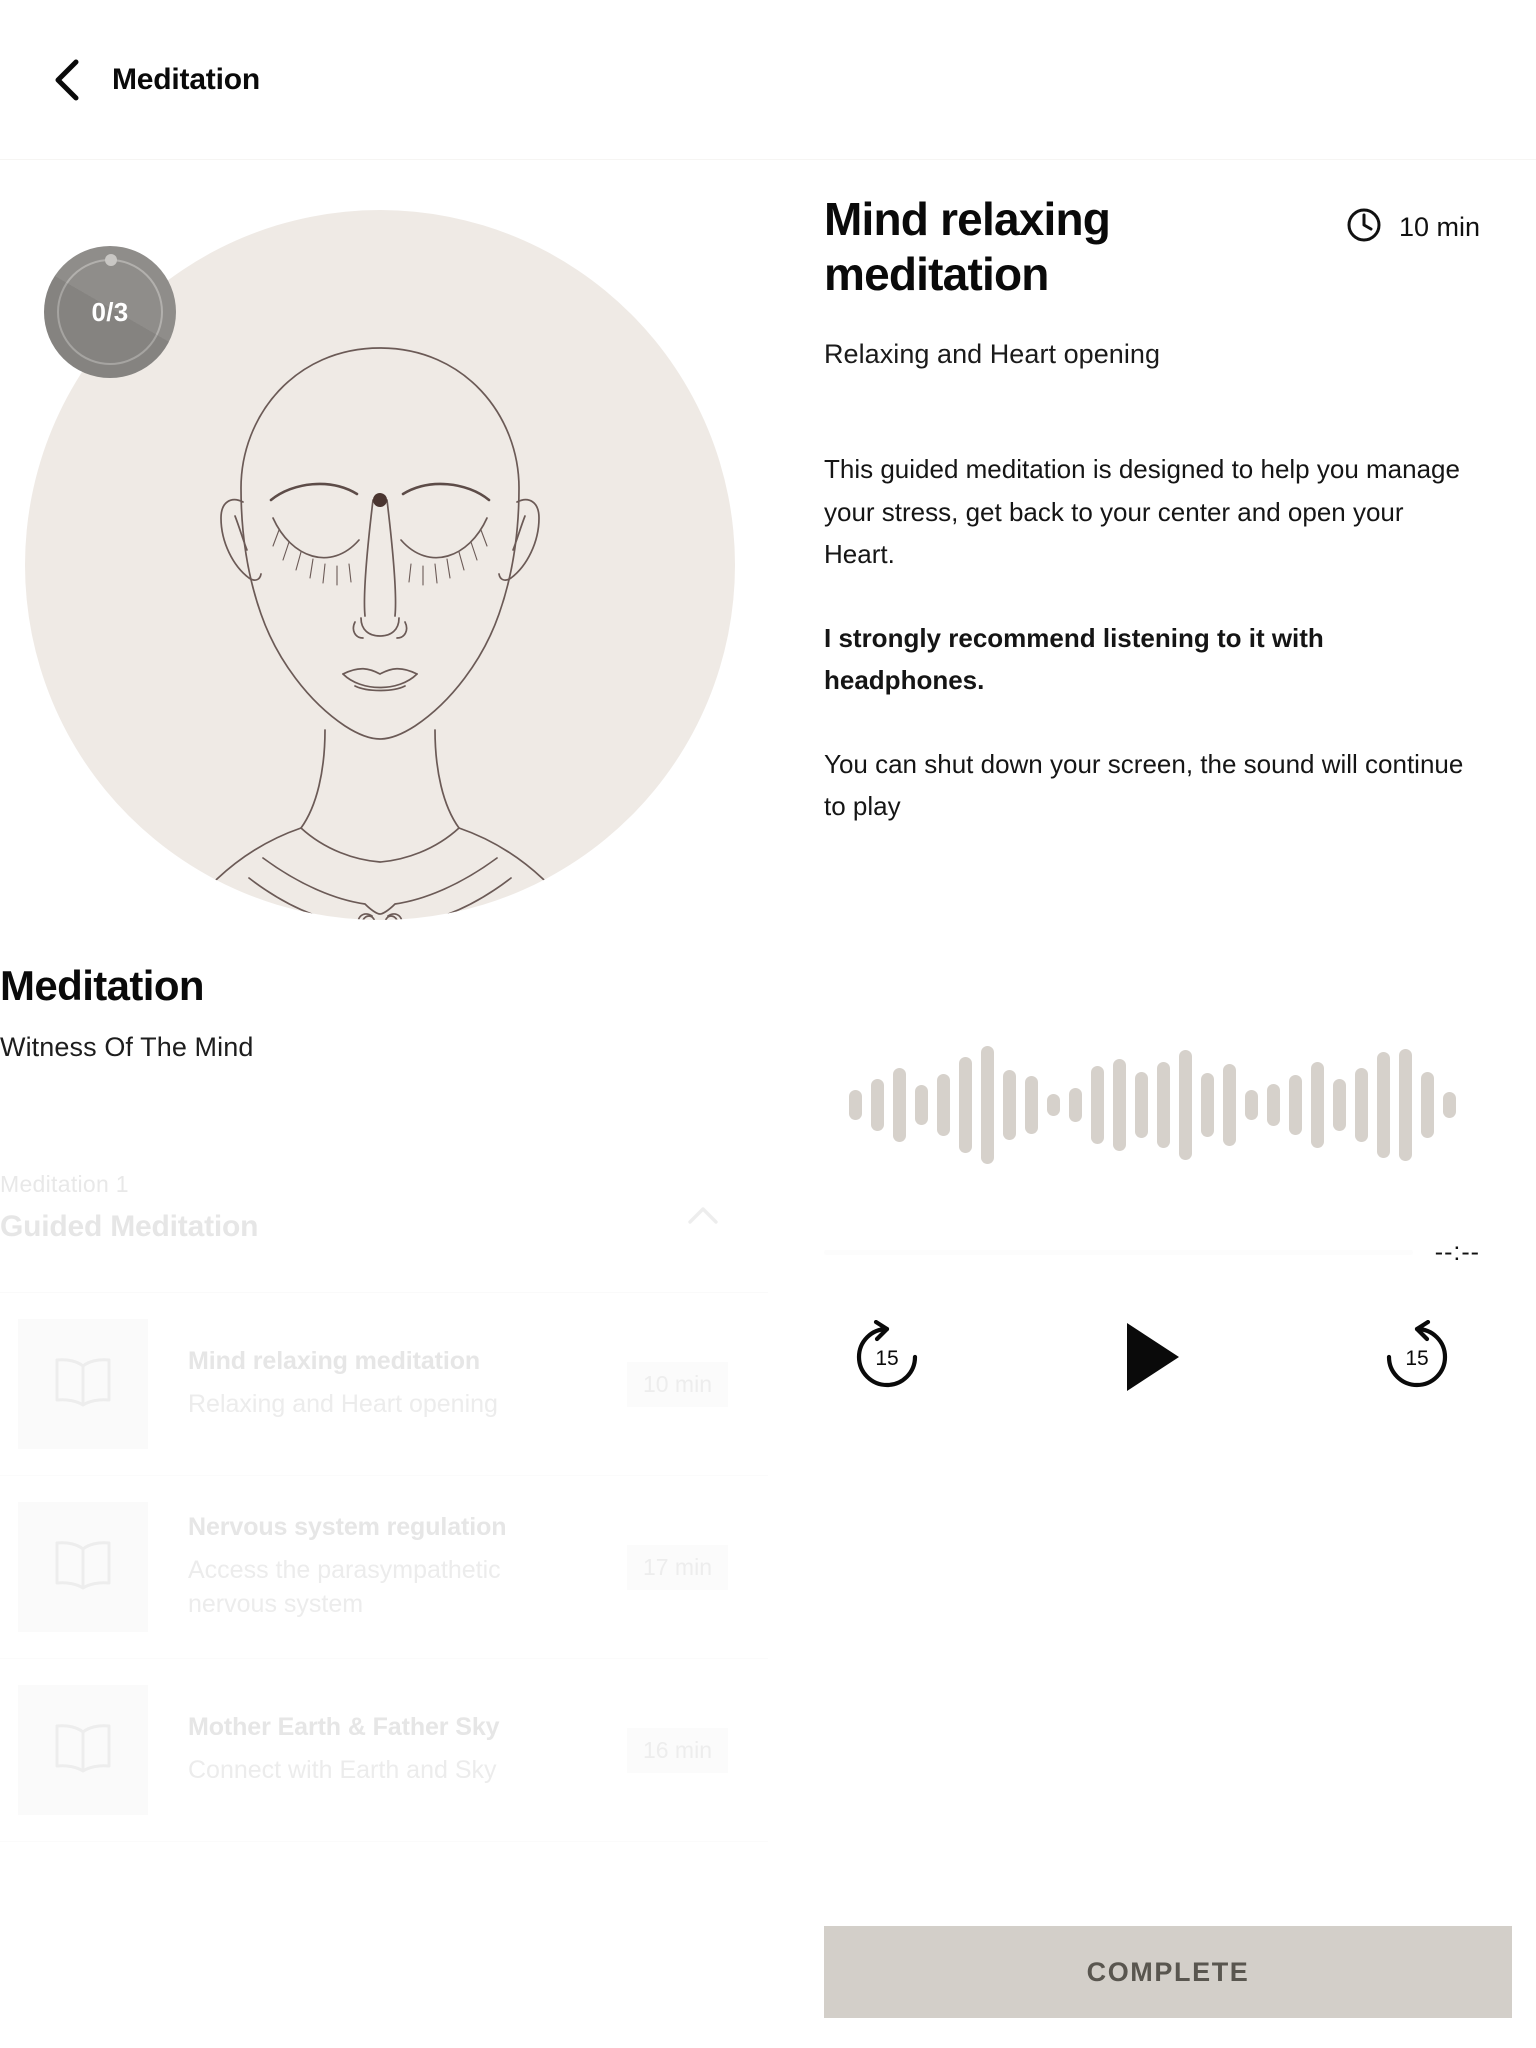 The image size is (1536, 2048). I want to click on section-title: Meditation, so click(102, 985).